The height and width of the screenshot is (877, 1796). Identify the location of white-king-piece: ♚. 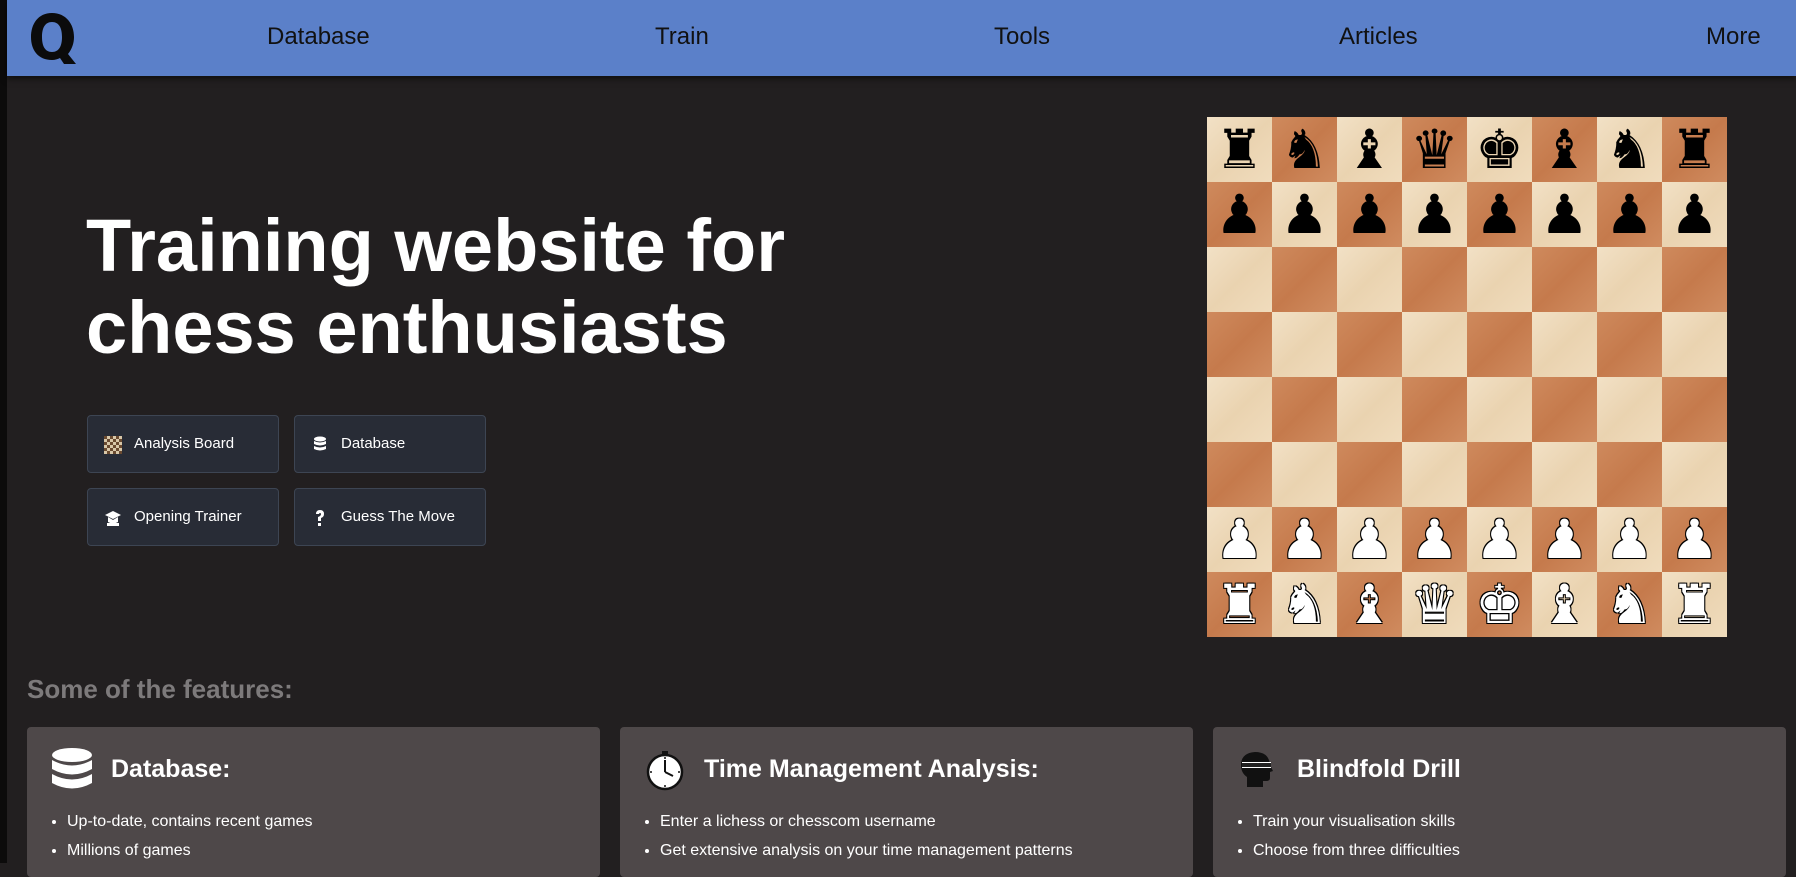
(1499, 604).